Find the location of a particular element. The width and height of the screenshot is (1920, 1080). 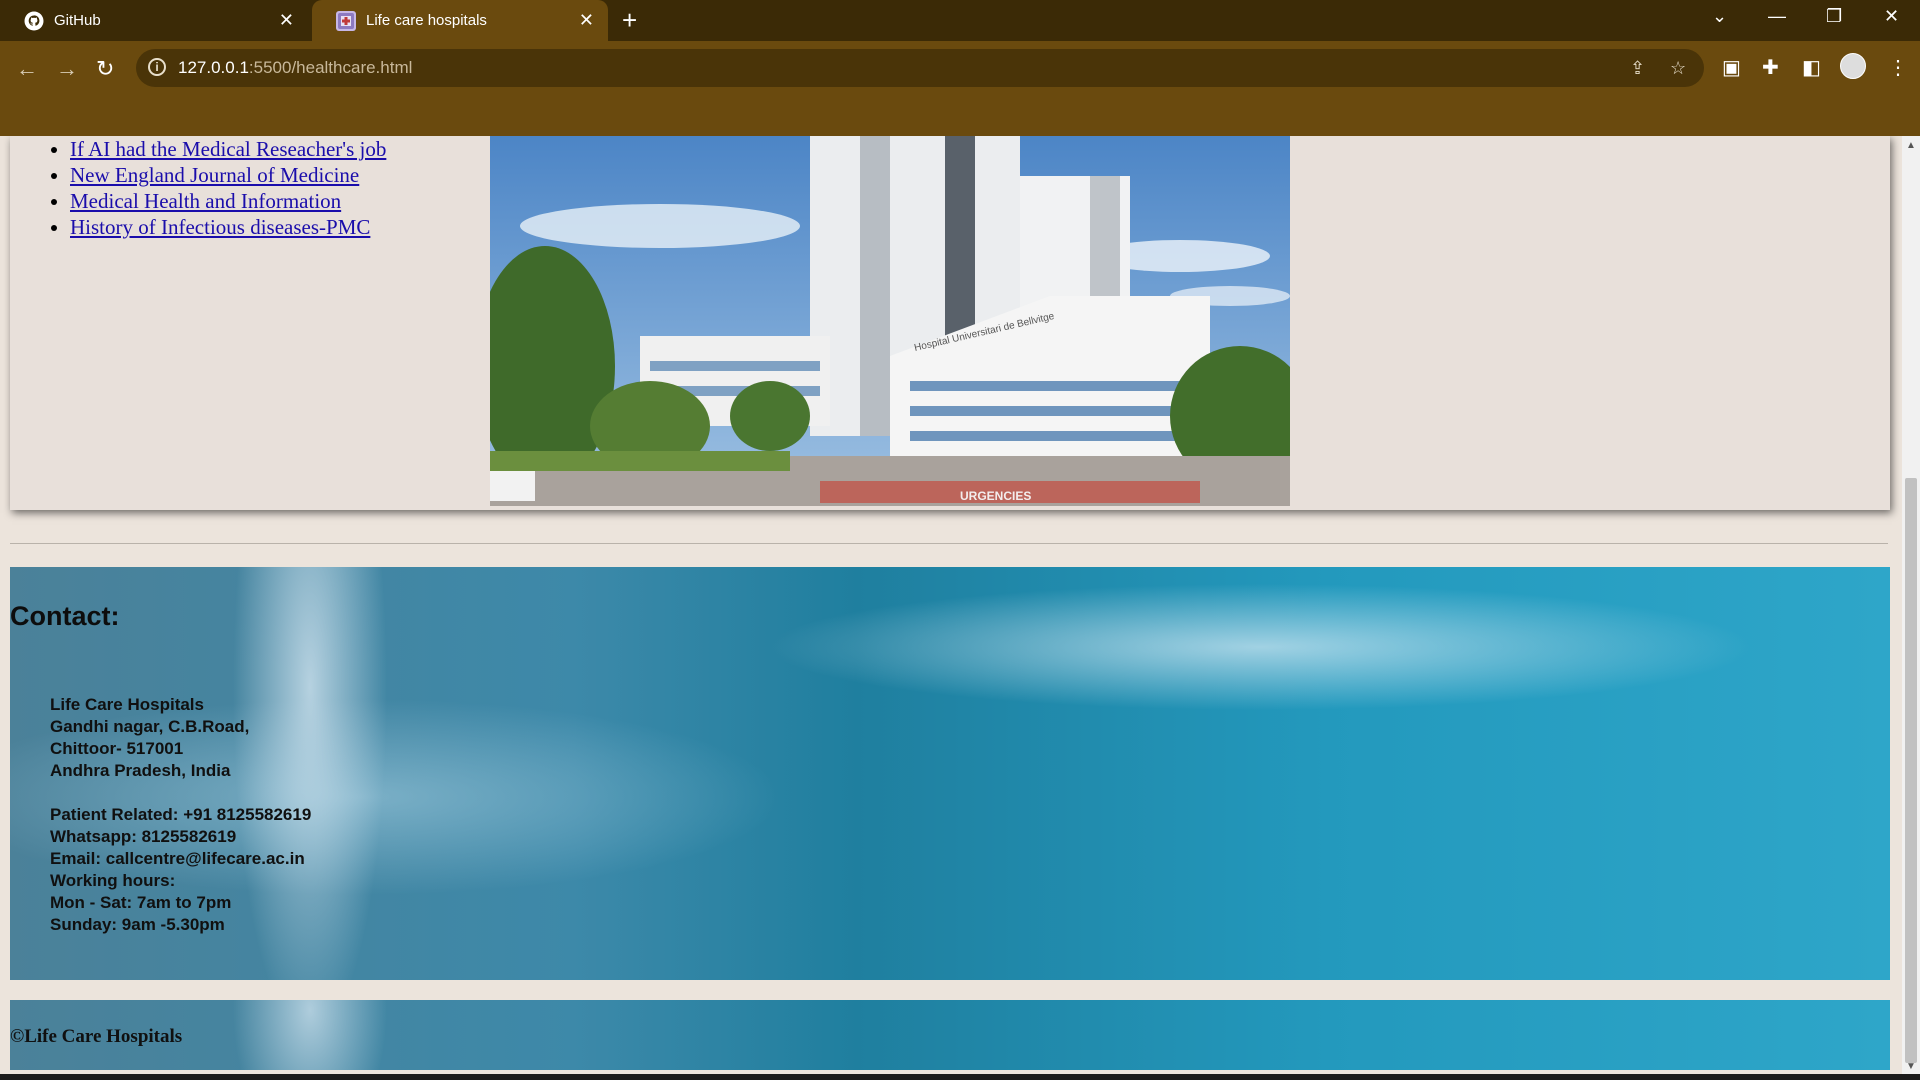

list-item: History of Infectious diseases-PMC is located at coordinates (240, 227).